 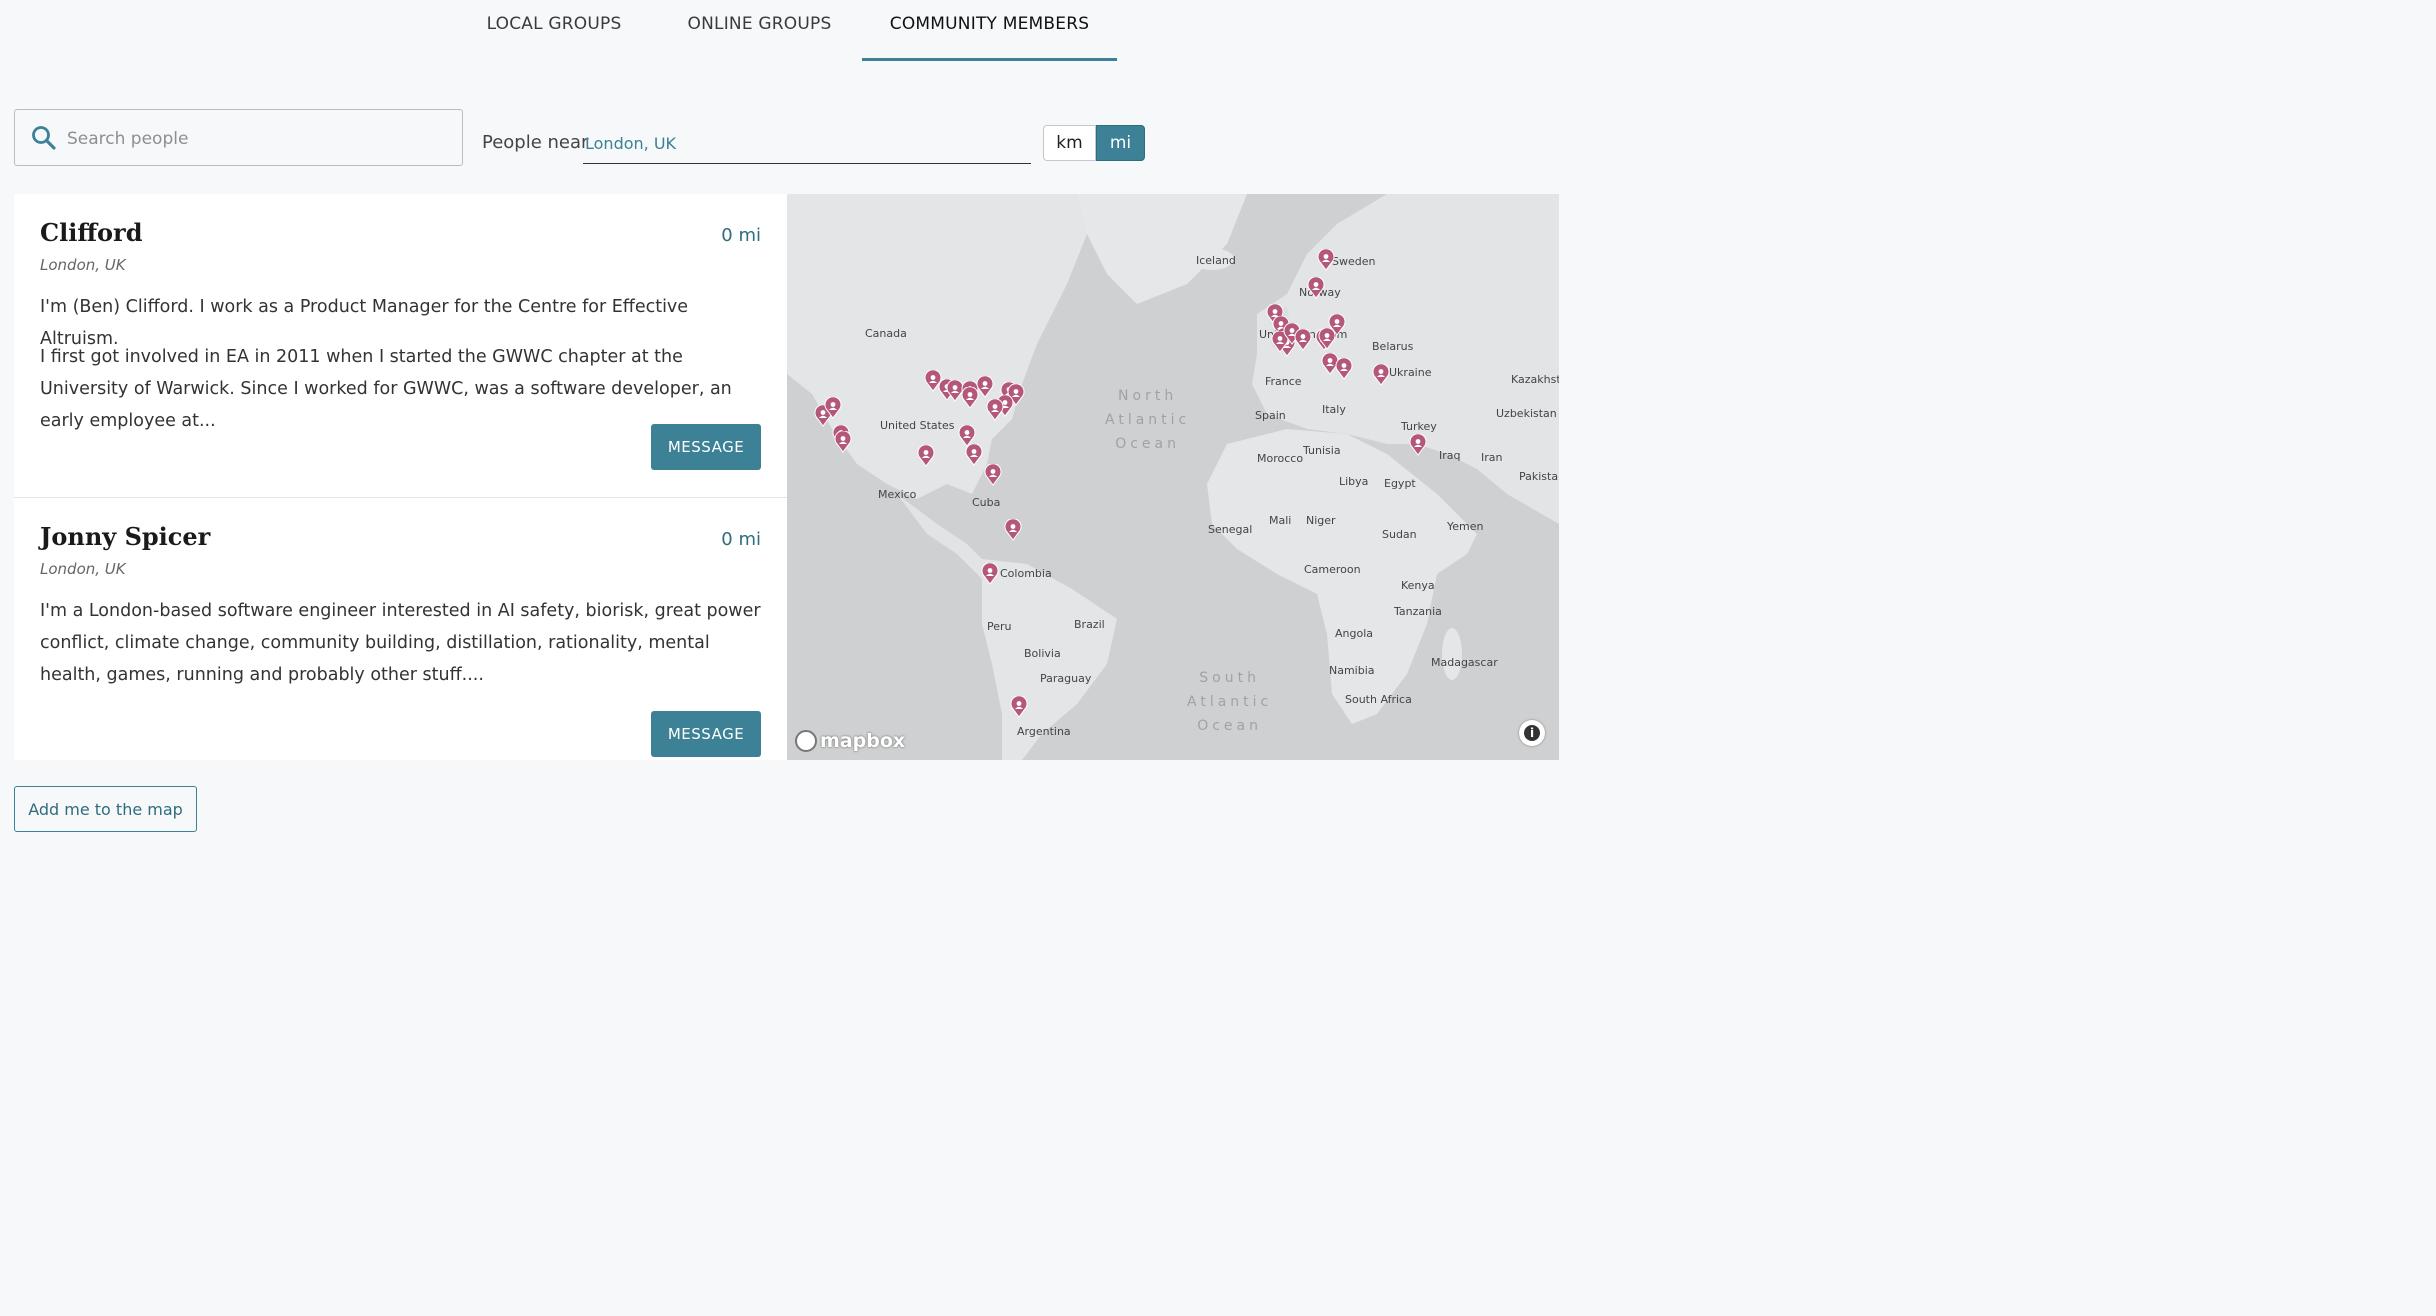 I want to click on map-label: Morocco, so click(x=1280, y=458).